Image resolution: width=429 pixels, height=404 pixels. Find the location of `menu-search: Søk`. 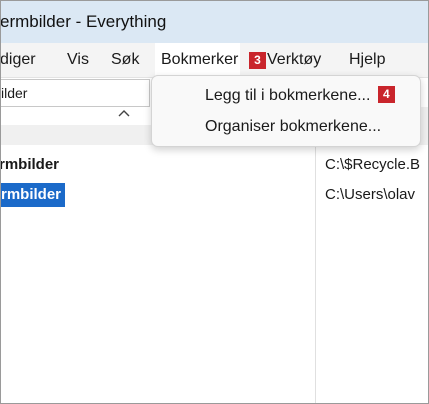

menu-search: Søk is located at coordinates (125, 60).